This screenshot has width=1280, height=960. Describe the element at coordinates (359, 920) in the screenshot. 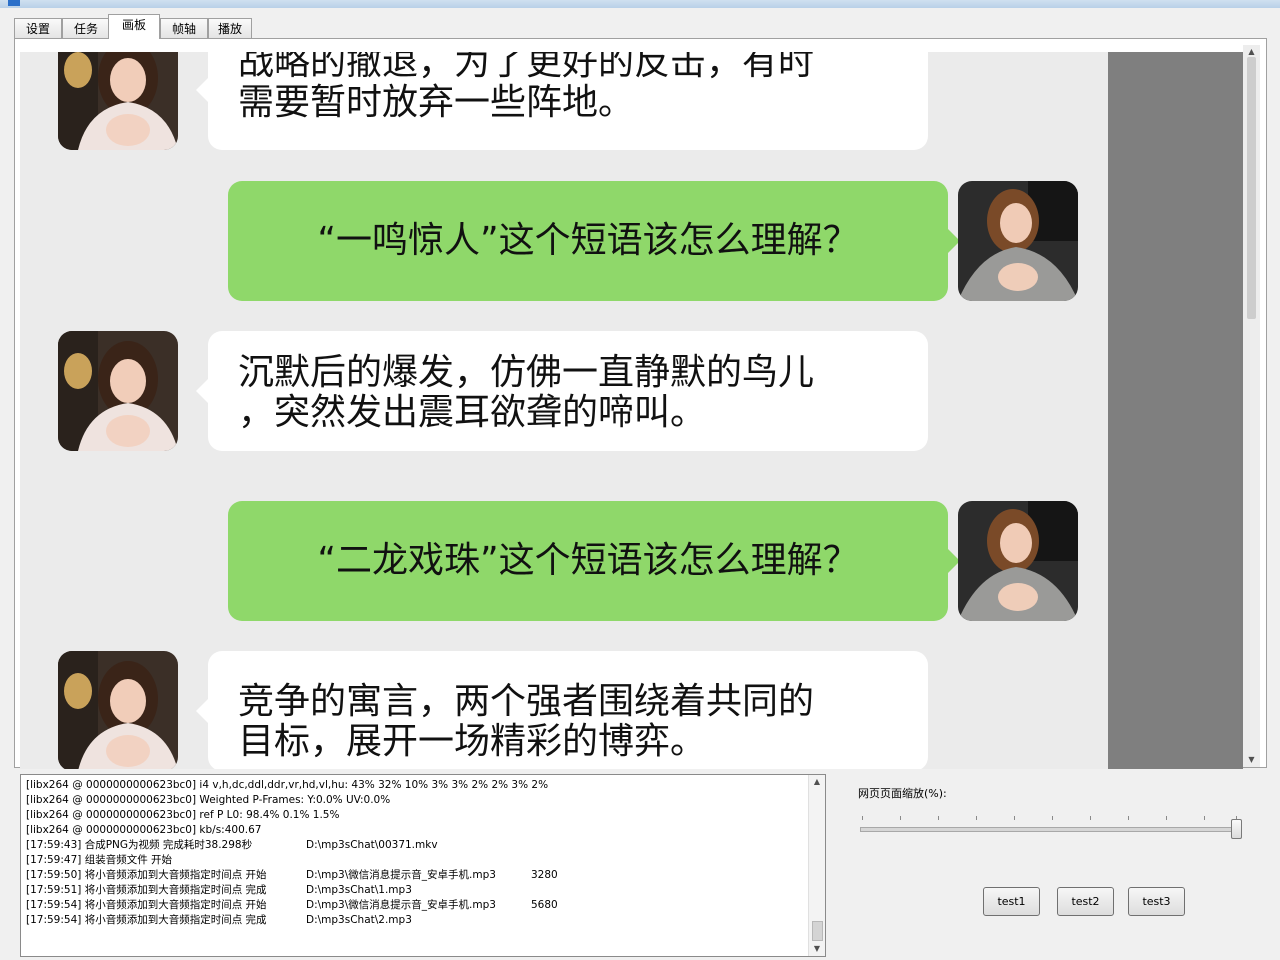

I see `log-cell: D:\mp3sChat\2.mp3` at that location.